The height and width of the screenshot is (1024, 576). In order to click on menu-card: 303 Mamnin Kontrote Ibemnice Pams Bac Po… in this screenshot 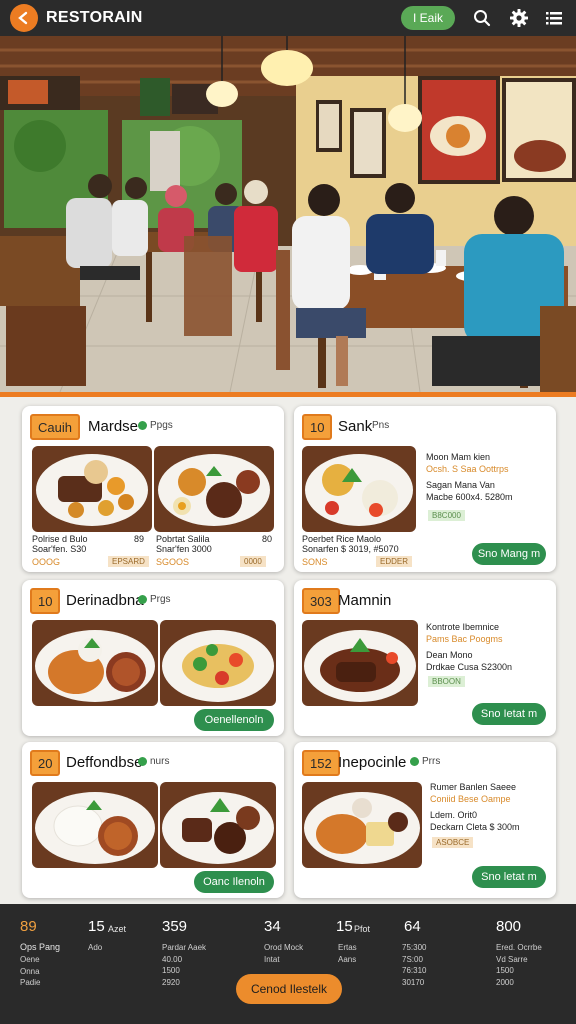, I will do `click(425, 658)`.